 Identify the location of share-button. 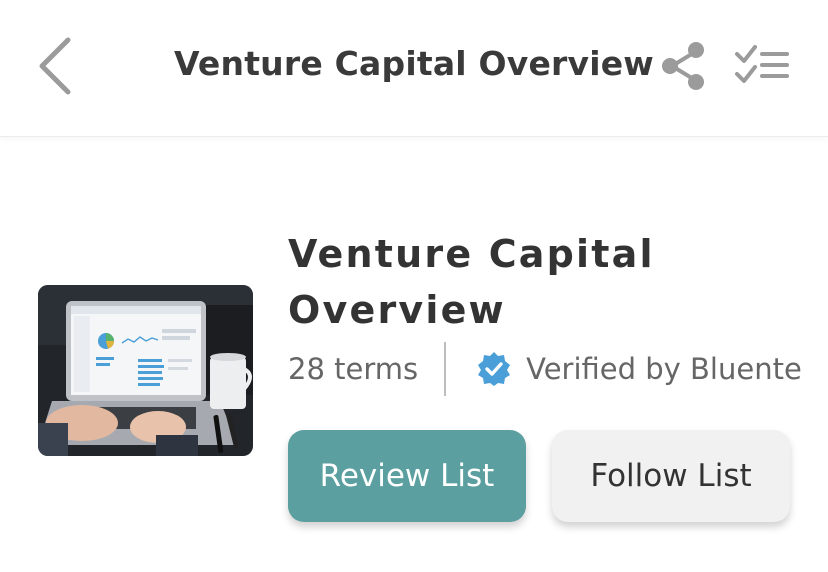
(684, 66).